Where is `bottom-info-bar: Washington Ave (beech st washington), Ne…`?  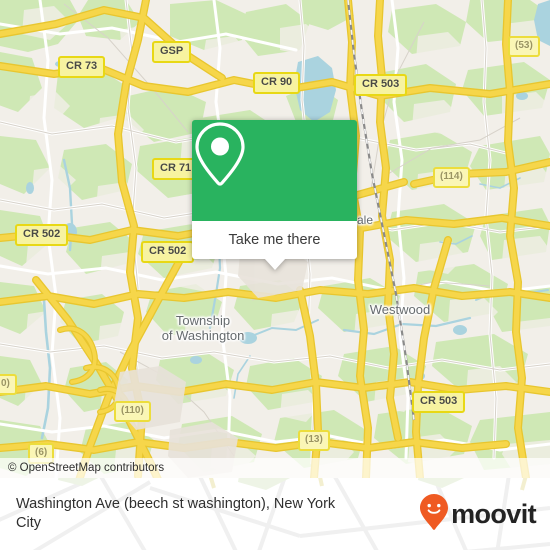
bottom-info-bar: Washington Ave (beech st washington), Ne… is located at coordinates (275, 514).